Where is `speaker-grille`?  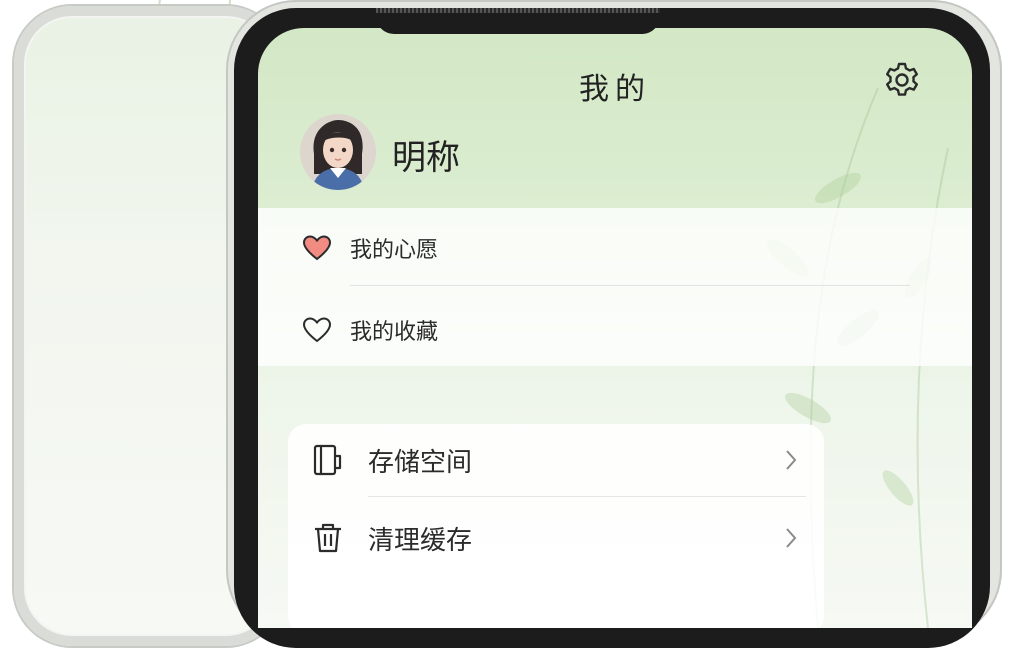
speaker-grille is located at coordinates (518, 10).